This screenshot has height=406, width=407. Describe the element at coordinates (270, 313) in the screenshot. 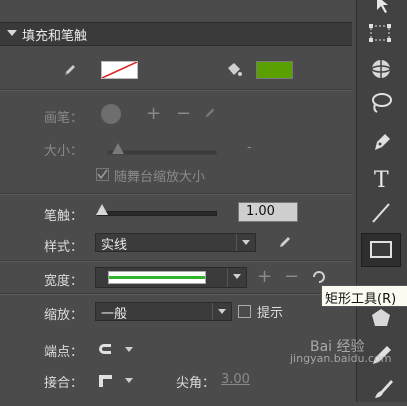

I see `hint-label: 提示` at that location.